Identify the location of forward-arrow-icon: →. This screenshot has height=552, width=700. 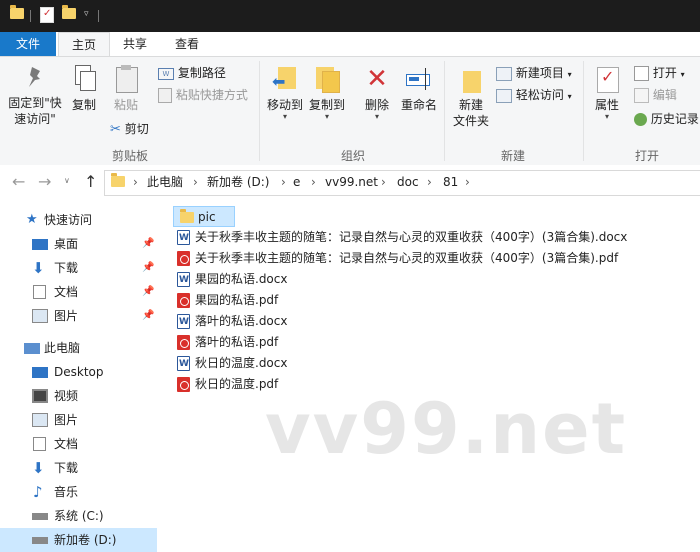
(44, 181).